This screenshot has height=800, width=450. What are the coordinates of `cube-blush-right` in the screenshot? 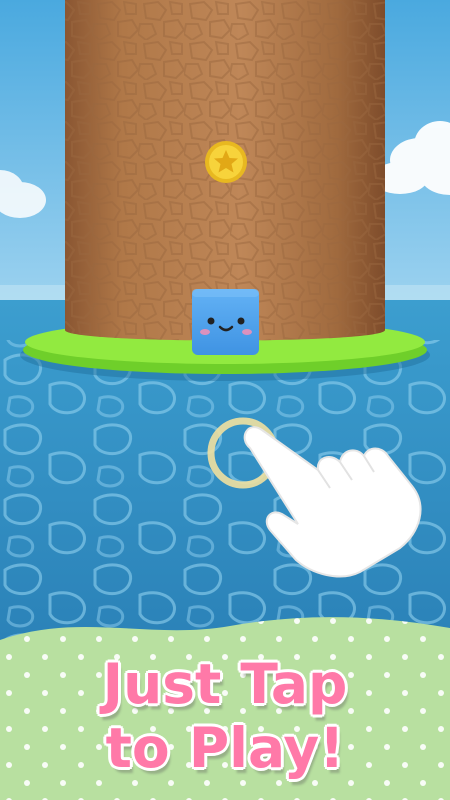 It's located at (247, 332).